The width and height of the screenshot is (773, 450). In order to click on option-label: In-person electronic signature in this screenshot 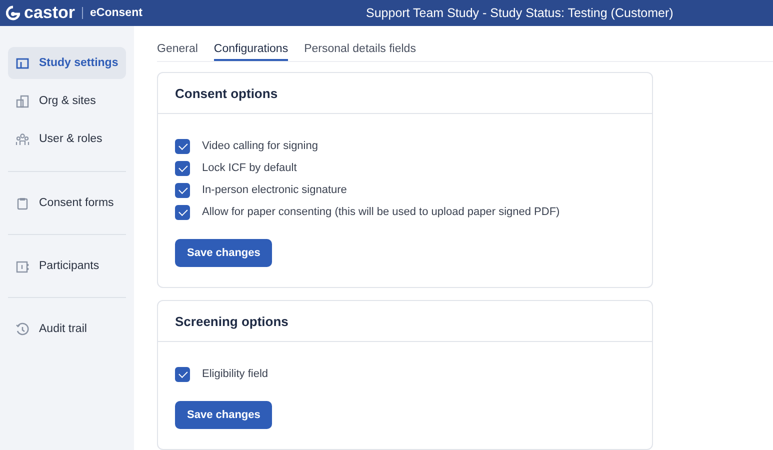, I will do `click(274, 190)`.